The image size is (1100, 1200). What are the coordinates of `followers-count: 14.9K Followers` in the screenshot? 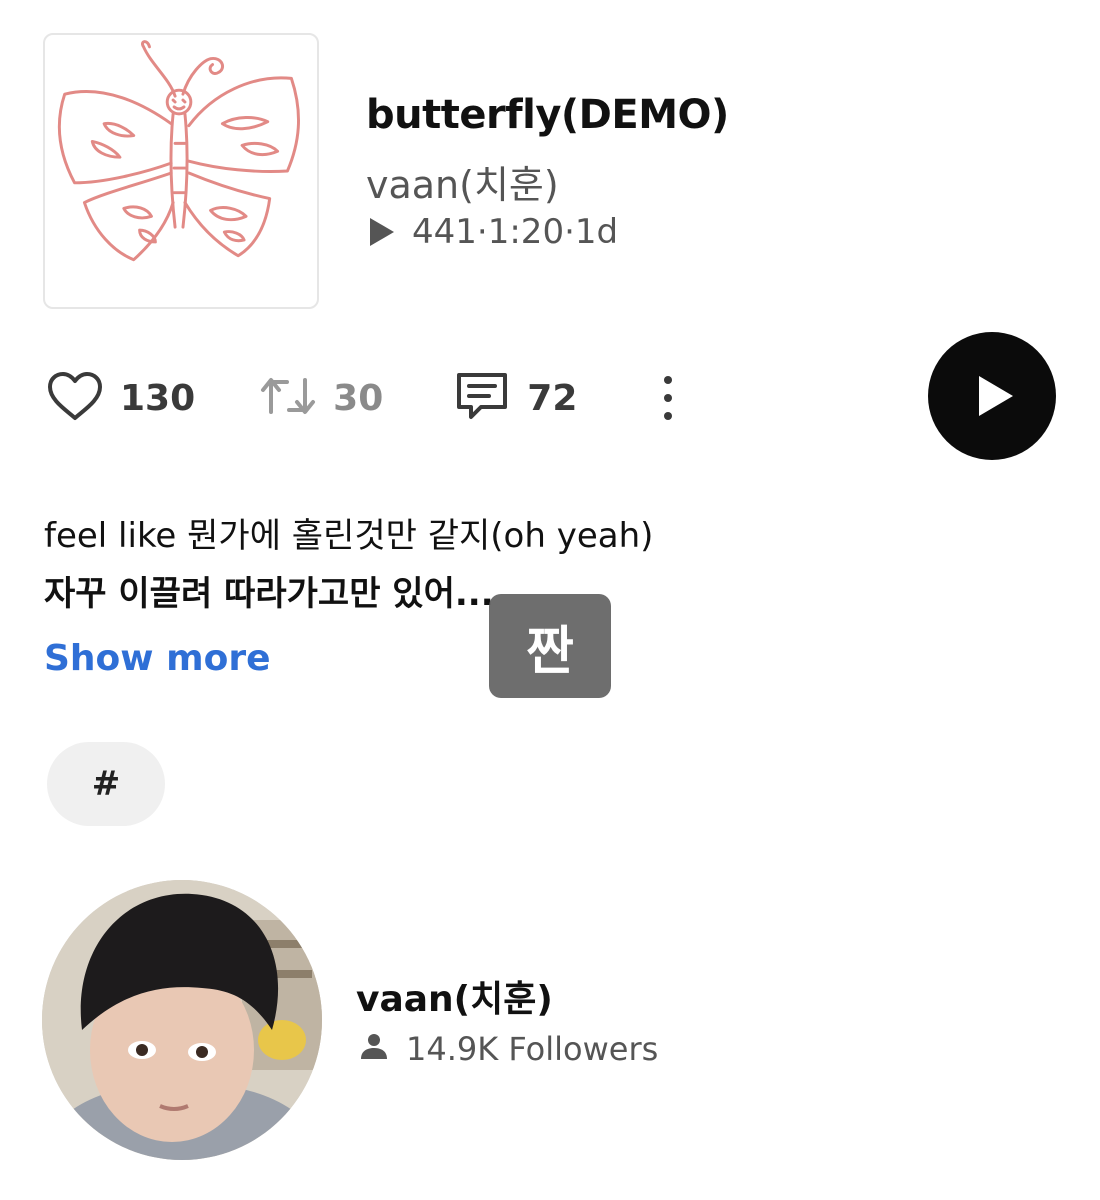 It's located at (508, 1049).